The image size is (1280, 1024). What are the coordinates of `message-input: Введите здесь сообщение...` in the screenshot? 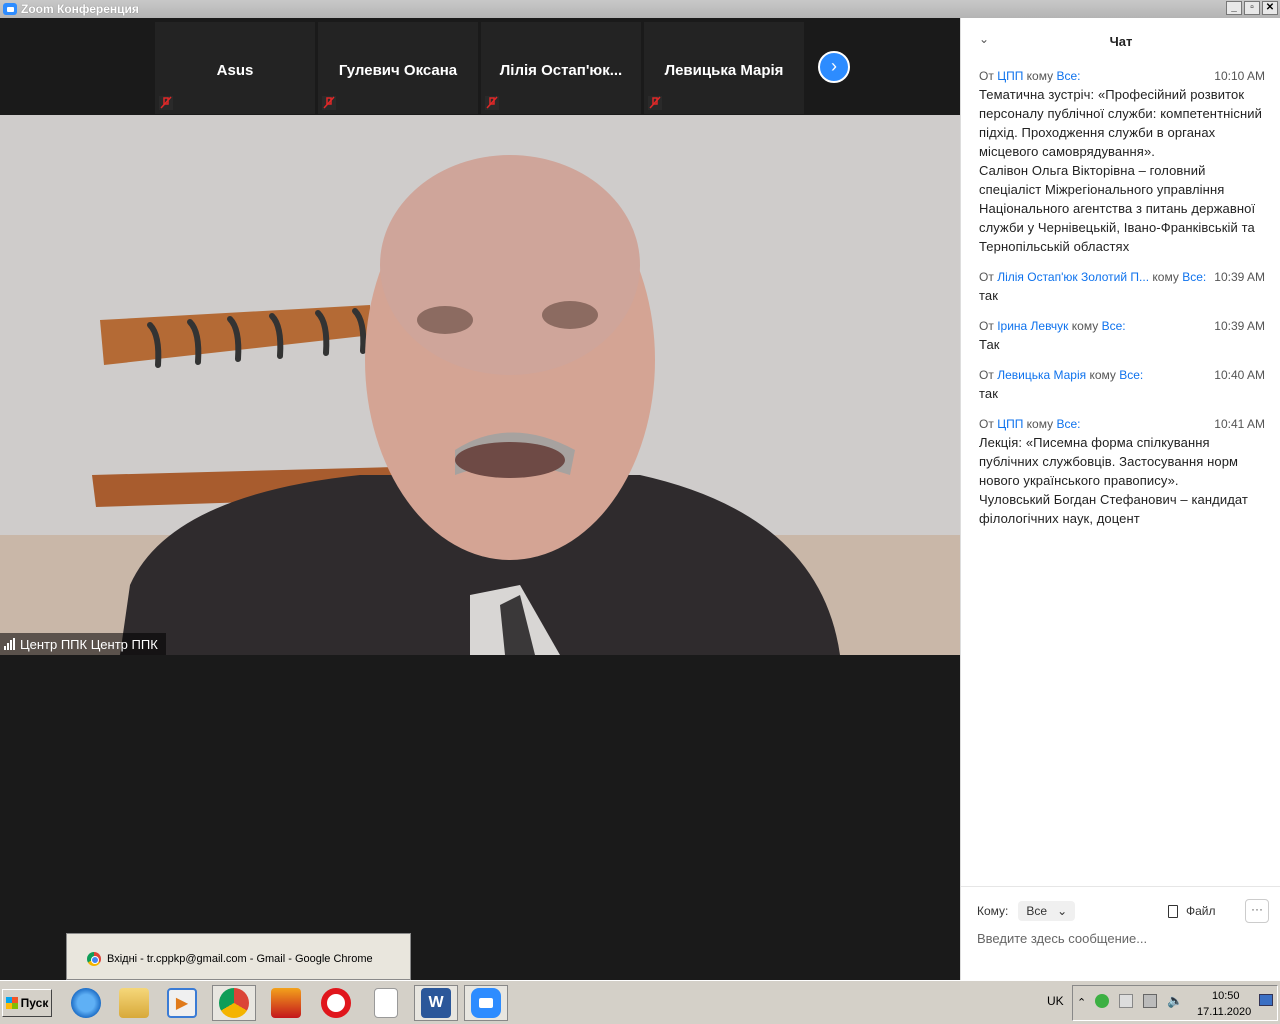 It's located at (1062, 938).